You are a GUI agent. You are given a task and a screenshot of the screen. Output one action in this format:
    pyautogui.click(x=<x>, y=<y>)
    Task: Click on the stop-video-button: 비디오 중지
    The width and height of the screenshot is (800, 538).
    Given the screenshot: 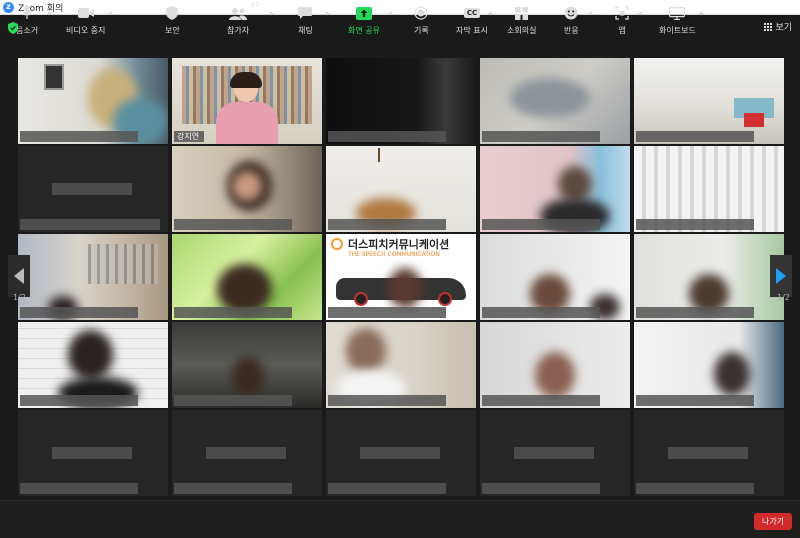 What is the action you would take?
    pyautogui.click(x=85, y=20)
    